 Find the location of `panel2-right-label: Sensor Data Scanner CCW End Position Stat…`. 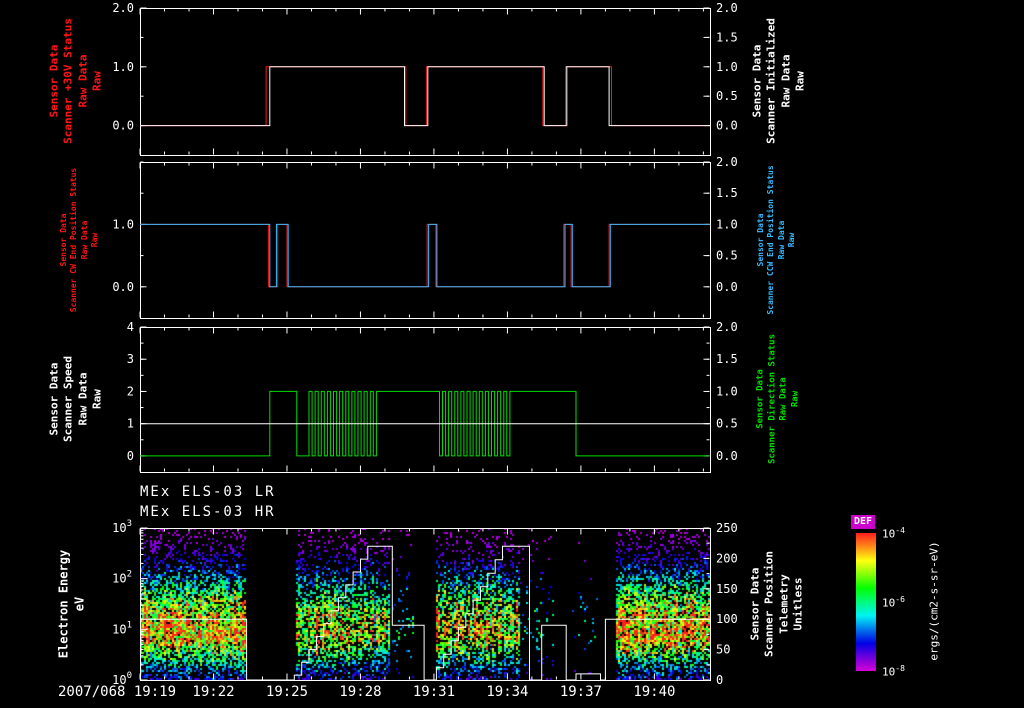

panel2-right-label: Sensor Data Scanner CCW End Position Stat… is located at coordinates (776, 240).